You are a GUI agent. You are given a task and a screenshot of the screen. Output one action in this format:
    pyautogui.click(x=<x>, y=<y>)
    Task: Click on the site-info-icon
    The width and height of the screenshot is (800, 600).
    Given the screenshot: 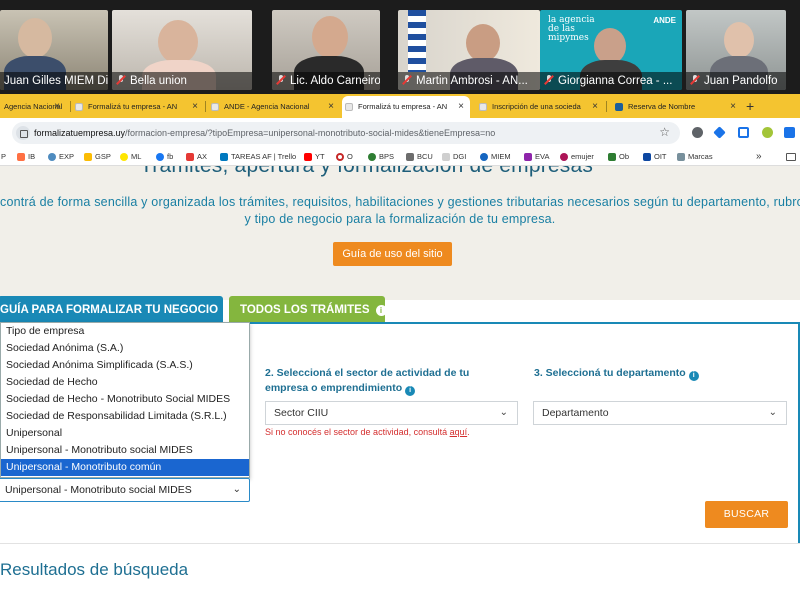 What is the action you would take?
    pyautogui.click(x=23, y=133)
    